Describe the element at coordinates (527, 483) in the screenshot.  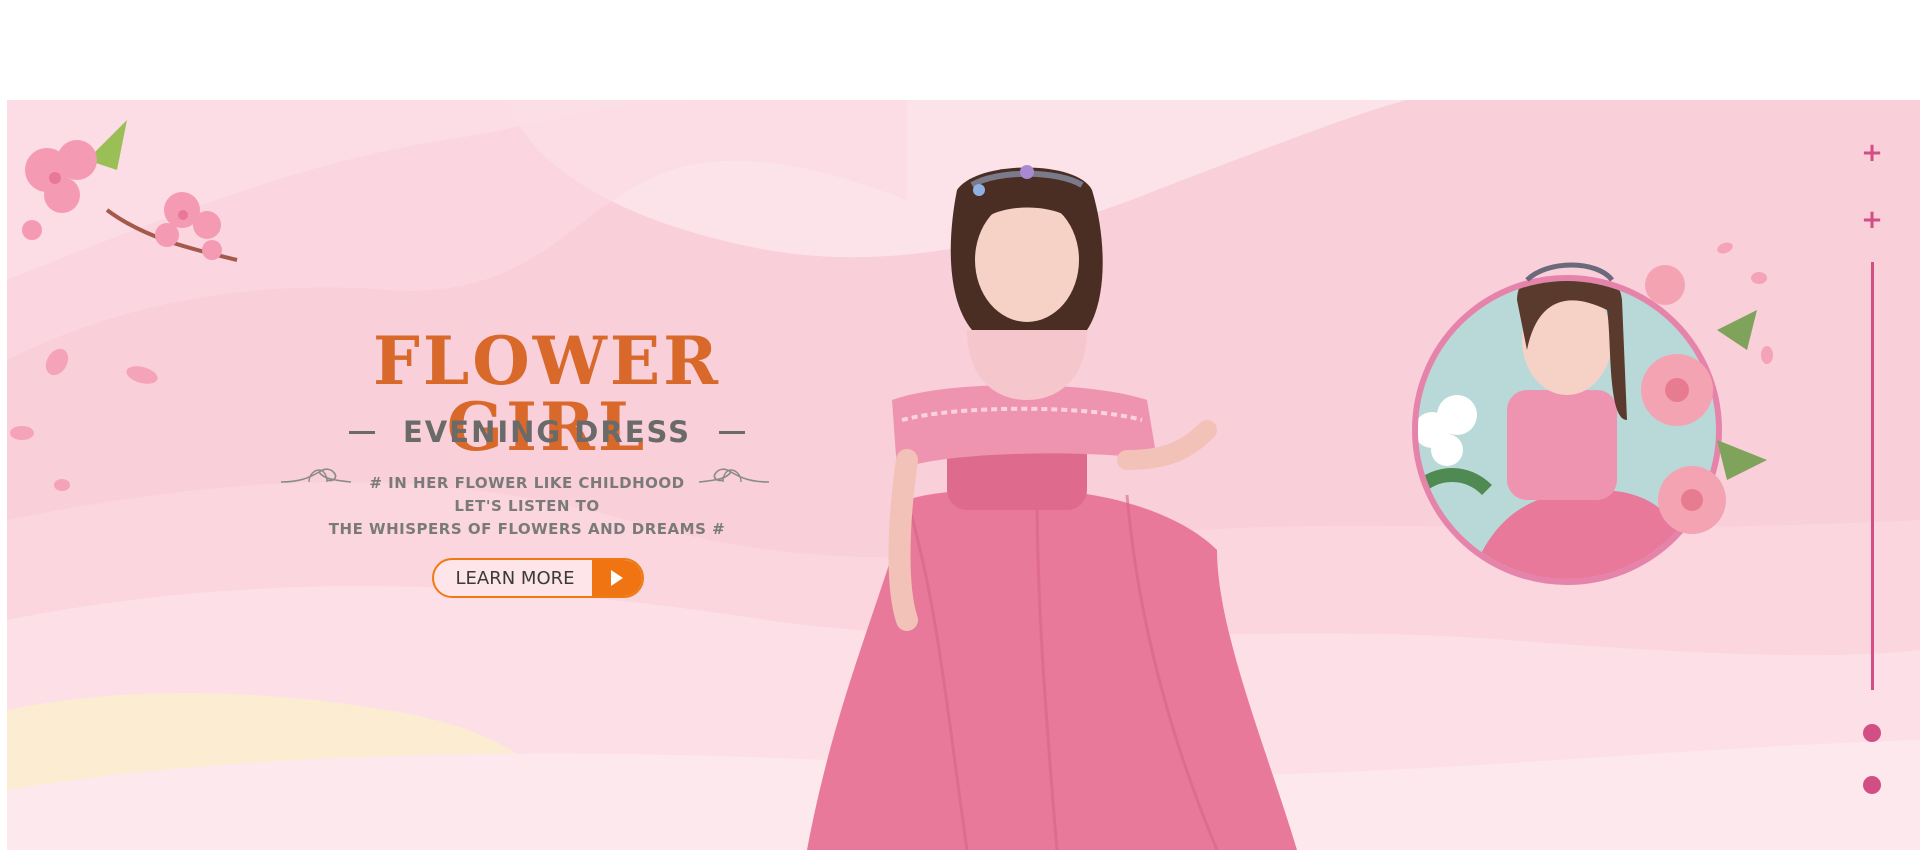
I see `tagline-line-1: # IN HER FLOWER LIKE CHILDHOOD` at that location.